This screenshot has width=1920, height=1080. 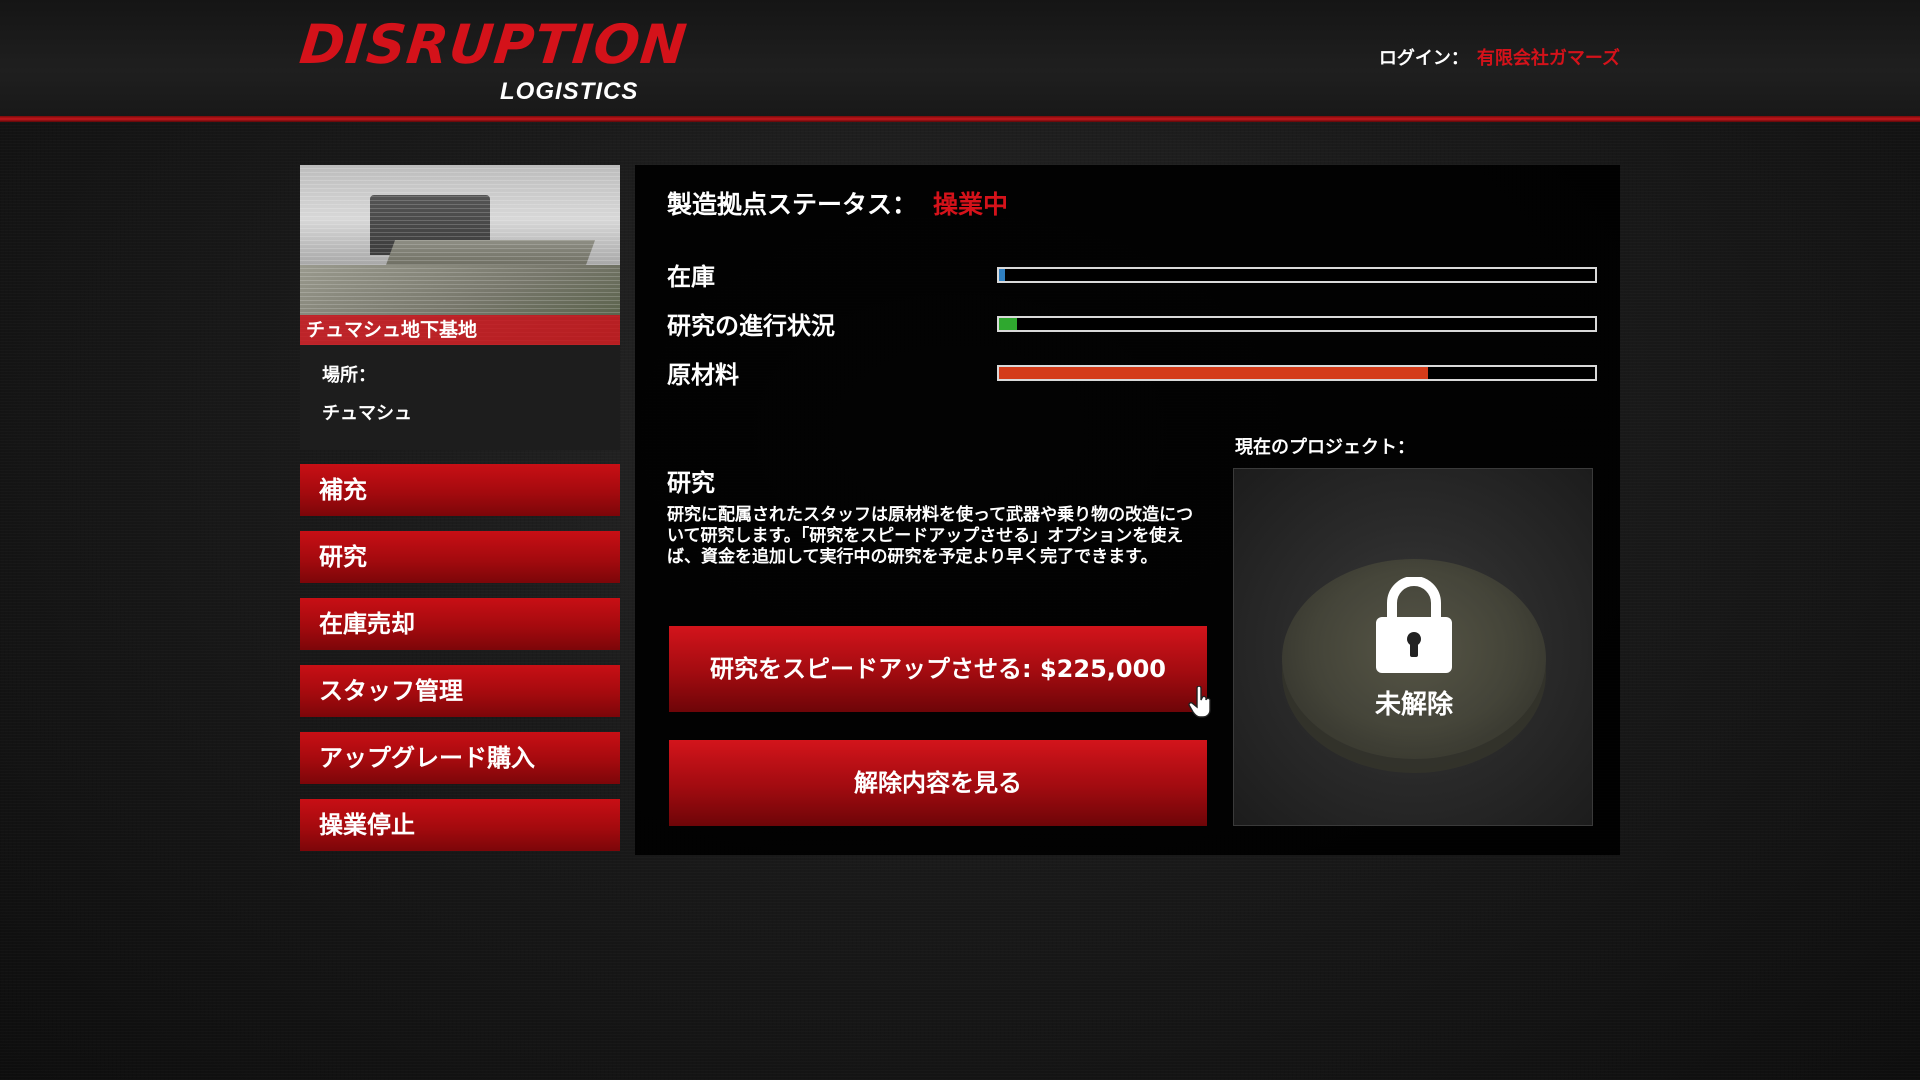 I want to click on status-line: 製造拠点ステータス： 操業中, so click(x=837, y=203).